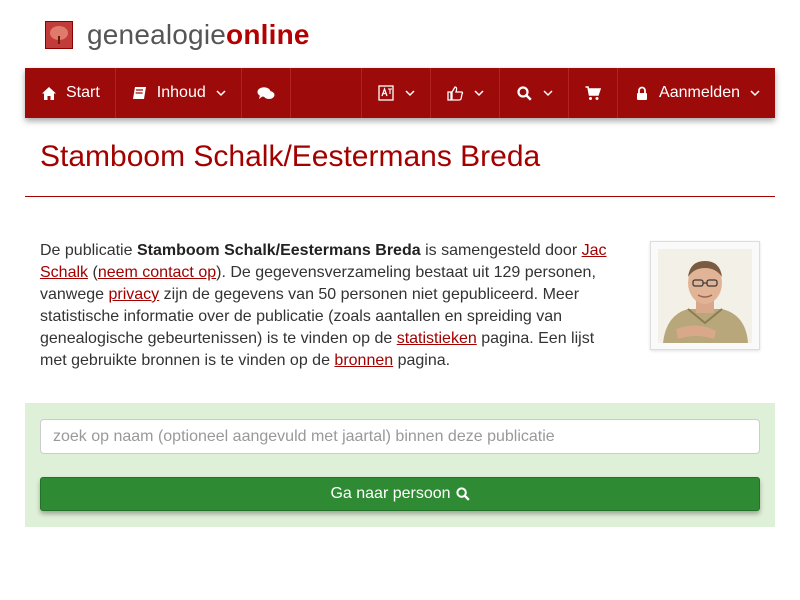 The height and width of the screenshot is (600, 800). Describe the element at coordinates (386, 93) in the screenshot. I see `language-icon` at that location.